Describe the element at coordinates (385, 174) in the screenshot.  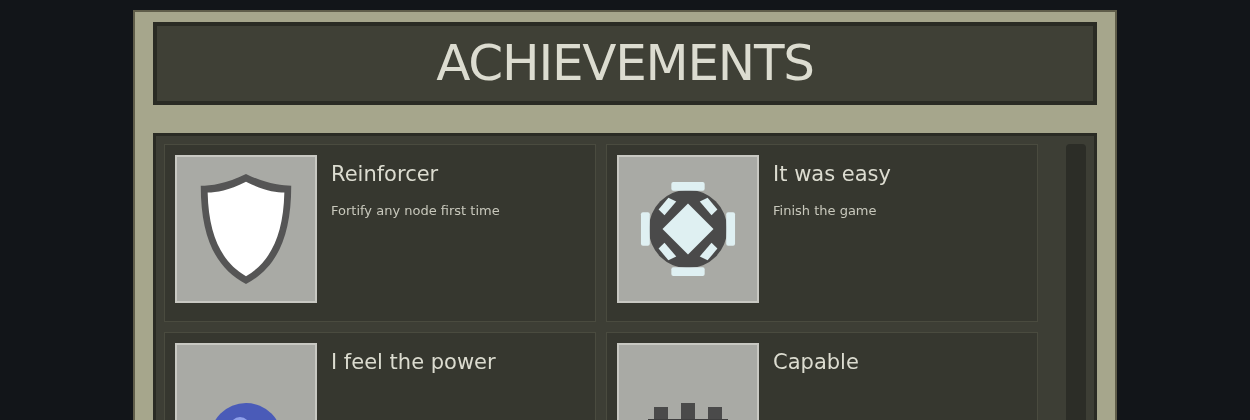
I see `achievement-name: Reinforcer` at that location.